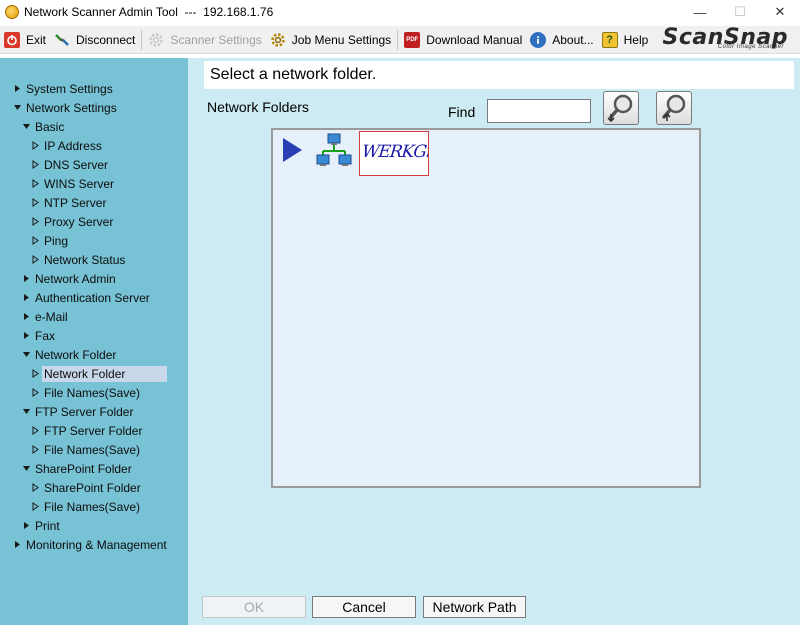 The width and height of the screenshot is (800, 625). What do you see at coordinates (474, 607) in the screenshot?
I see `network-path-button: Network Path` at bounding box center [474, 607].